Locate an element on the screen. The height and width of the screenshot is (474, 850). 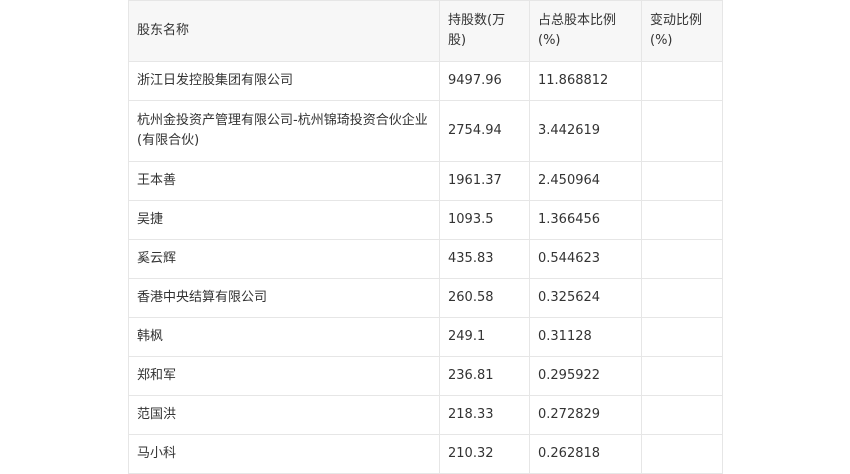
cell-name: 浙江日发控股集团有限公司 is located at coordinates (284, 81).